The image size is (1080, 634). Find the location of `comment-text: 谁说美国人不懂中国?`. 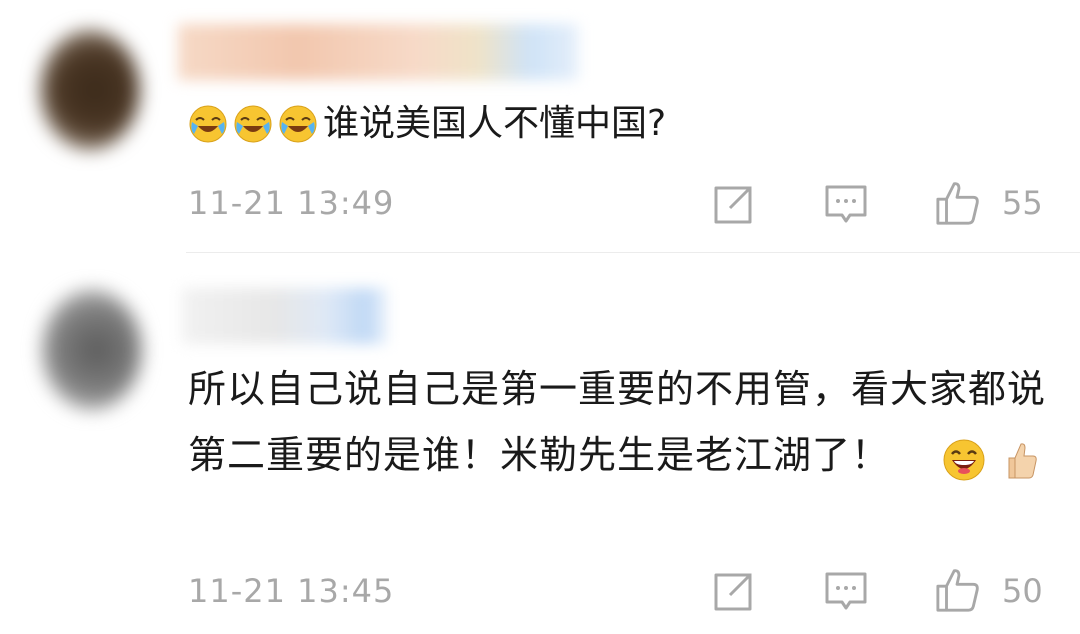

comment-text: 谁说美国人不懂中国? is located at coordinates (495, 123).